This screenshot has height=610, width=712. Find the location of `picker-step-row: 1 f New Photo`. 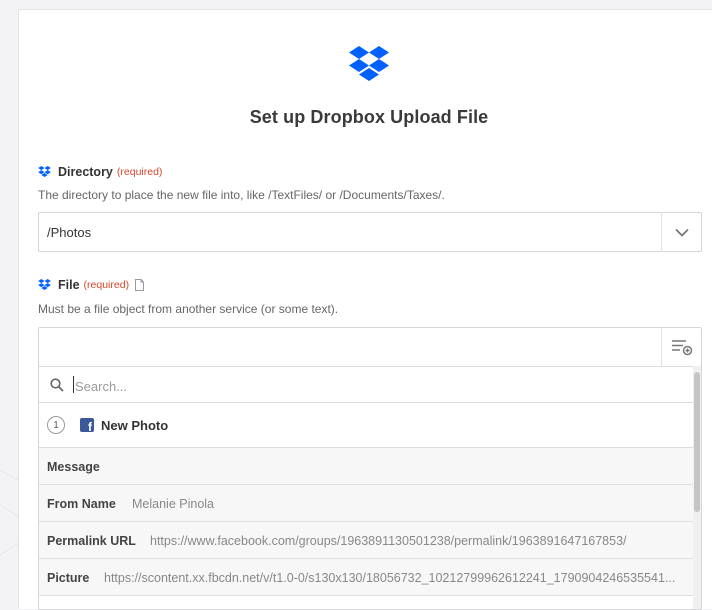

picker-step-row: 1 f New Photo is located at coordinates (370, 425).